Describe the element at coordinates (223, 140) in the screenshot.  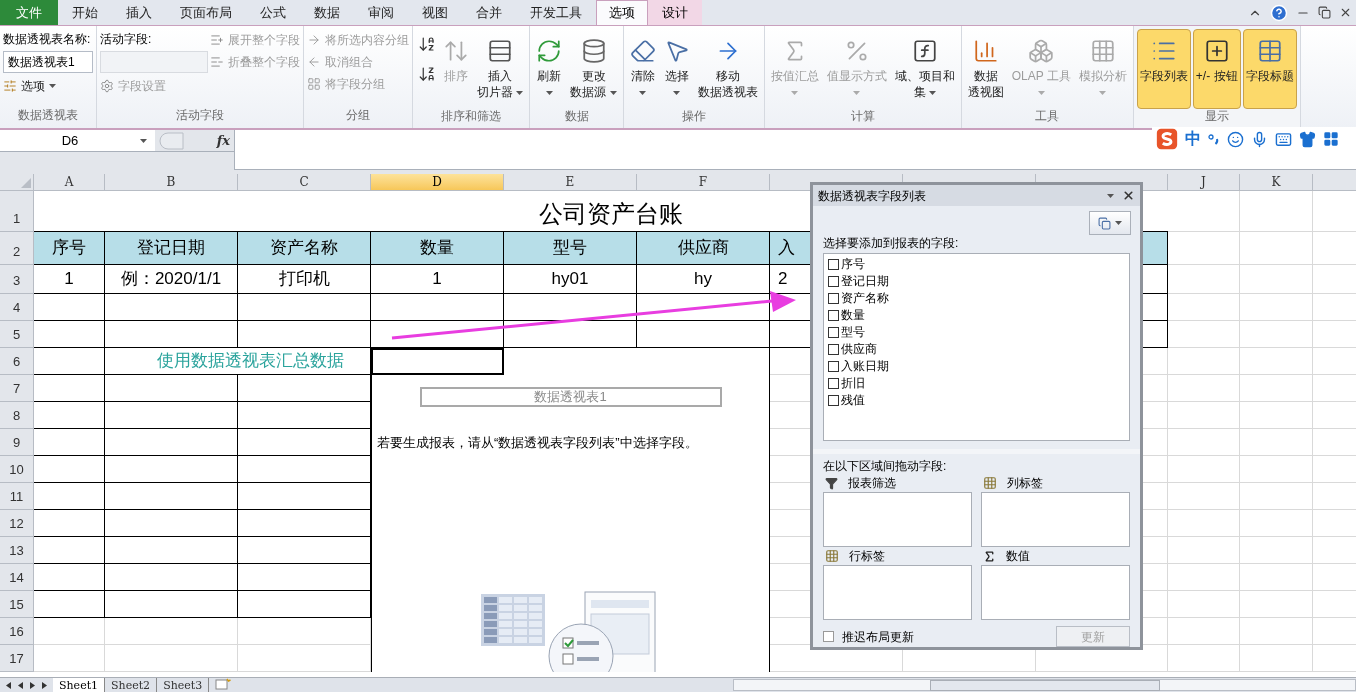
I see `function-button: fx` at that location.